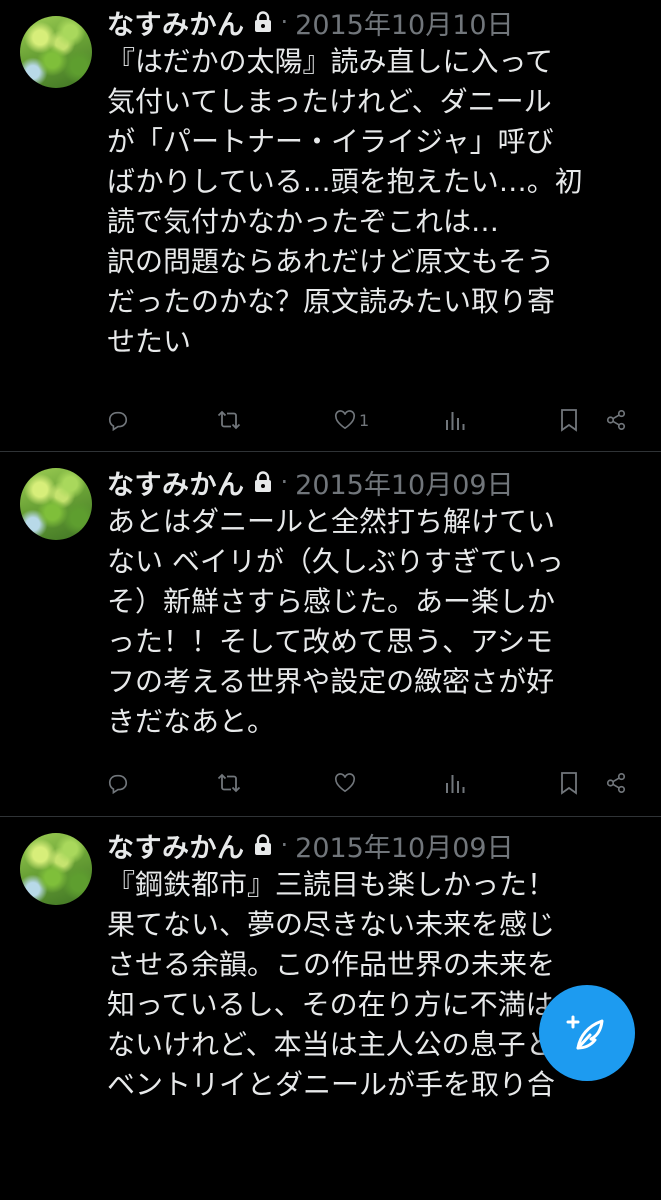 The height and width of the screenshot is (1200, 661). Describe the element at coordinates (331, 301) in the screenshot. I see `tweet-text-line: だったのかな？原文読みたい取り寄` at that location.